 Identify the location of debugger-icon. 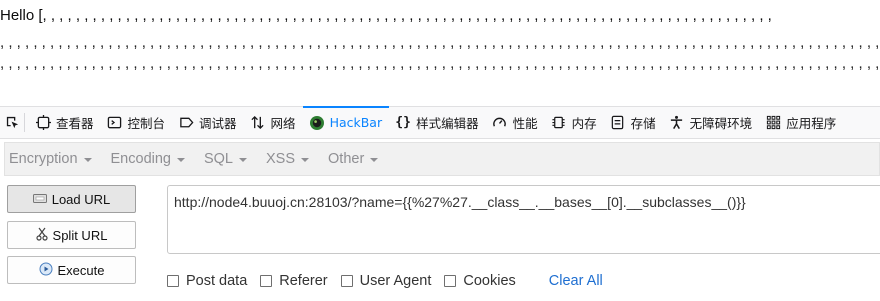
(186, 123).